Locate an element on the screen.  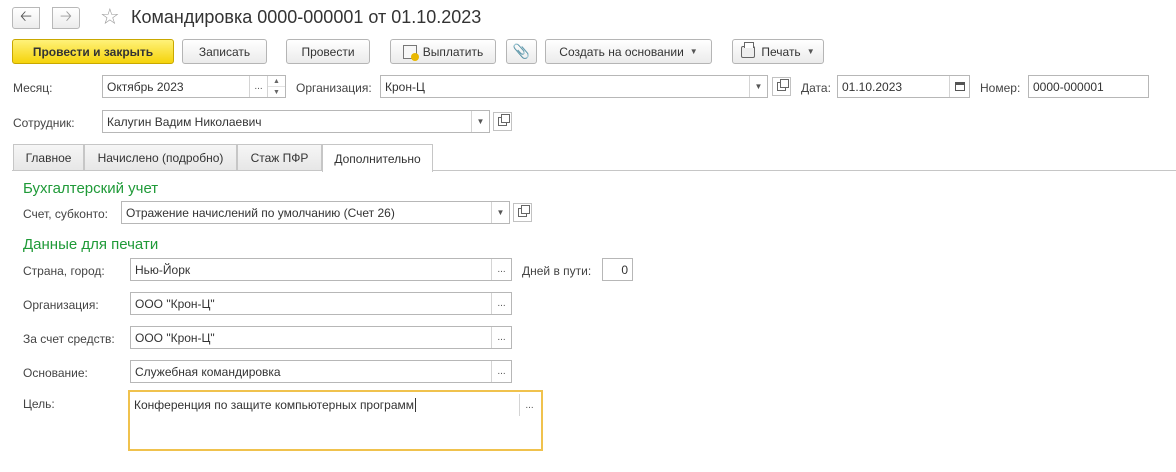
open-employee-button is located at coordinates (502, 121).